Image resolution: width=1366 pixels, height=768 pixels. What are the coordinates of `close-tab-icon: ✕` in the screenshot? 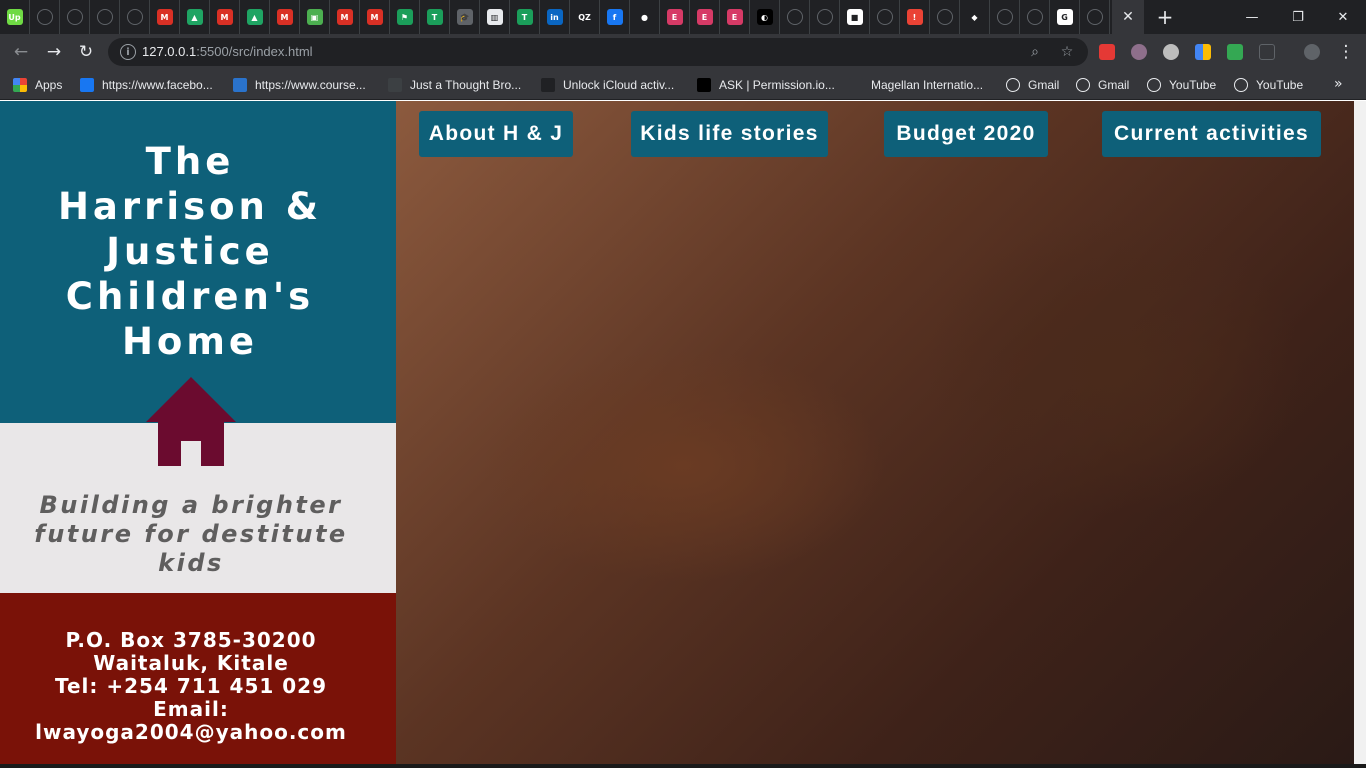 It's located at (1128, 17).